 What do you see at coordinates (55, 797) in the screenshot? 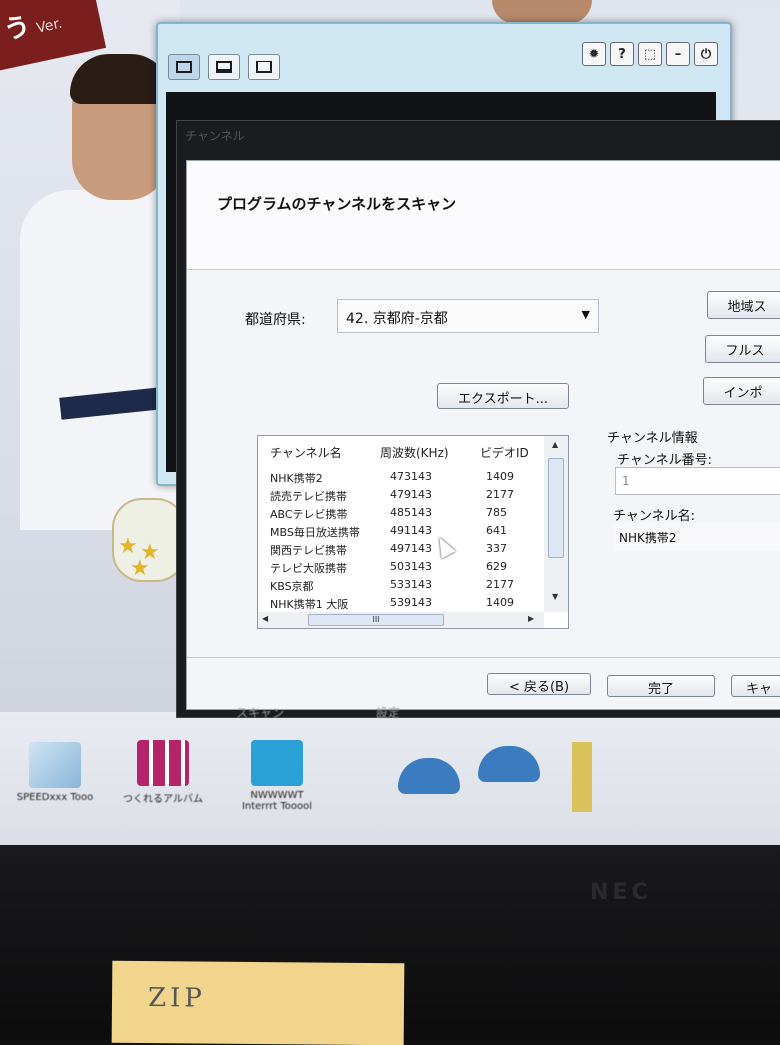
I see `desktop-icon-label: SPEEDxxx Tooo` at bounding box center [55, 797].